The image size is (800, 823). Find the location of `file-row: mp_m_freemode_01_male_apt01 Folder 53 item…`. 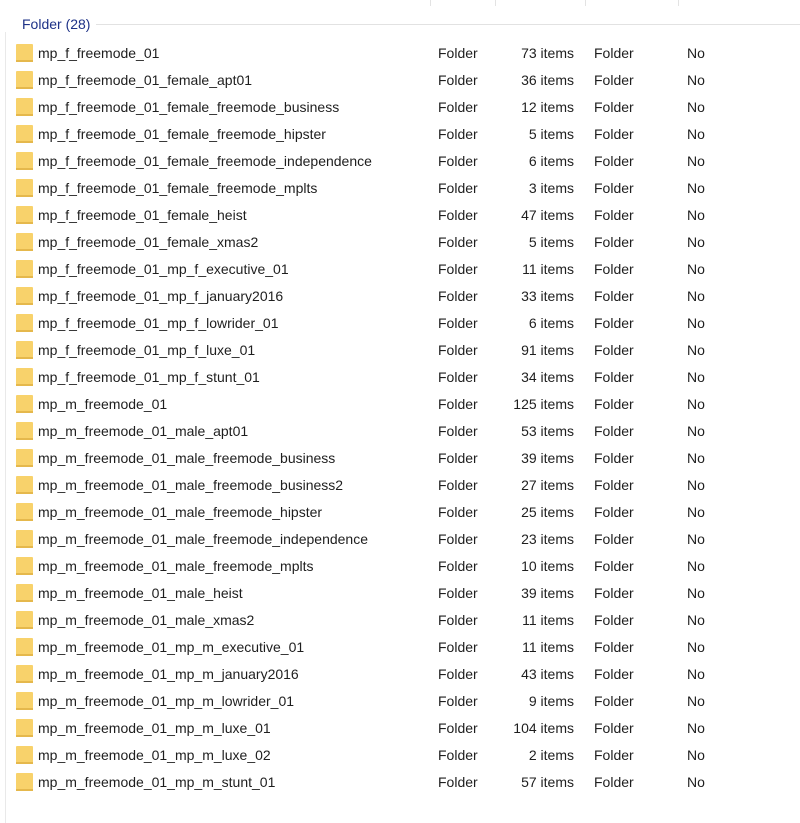

file-row: mp_m_freemode_01_male_apt01 Folder 53 item… is located at coordinates (400, 431).